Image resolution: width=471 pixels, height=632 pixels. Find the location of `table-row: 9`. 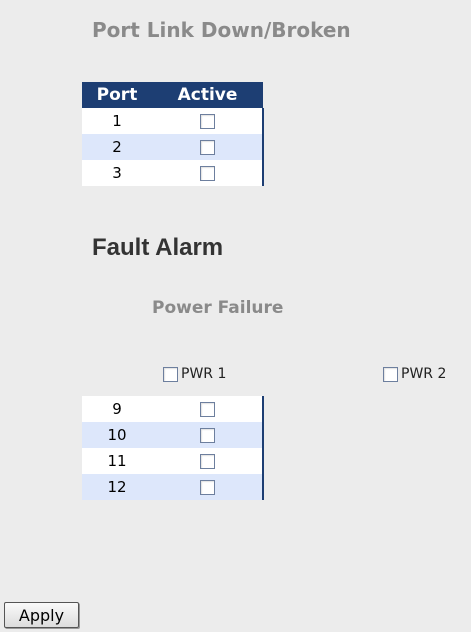

table-row: 9 is located at coordinates (173, 409).